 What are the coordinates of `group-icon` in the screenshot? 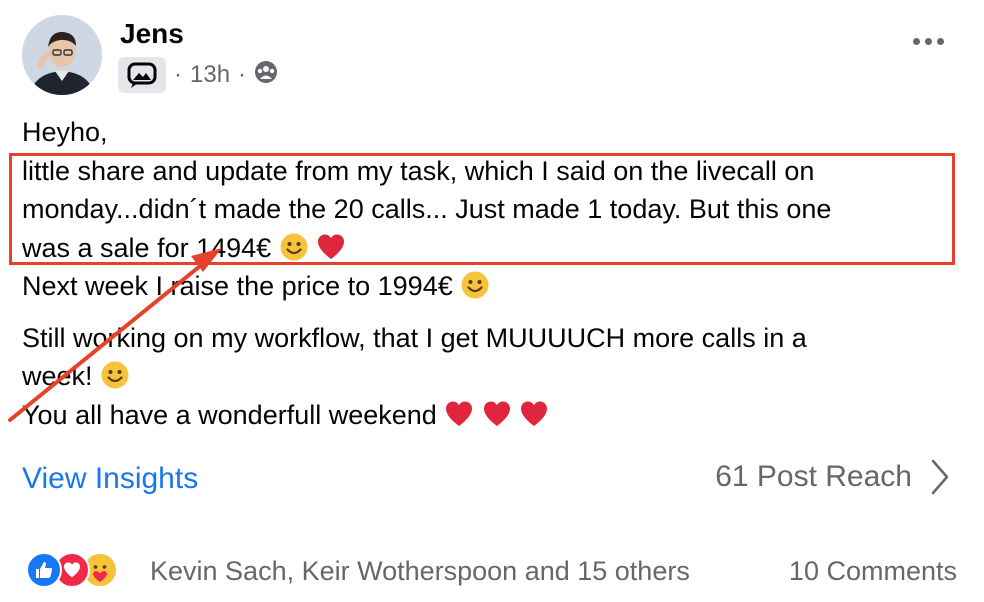 It's located at (142, 75).